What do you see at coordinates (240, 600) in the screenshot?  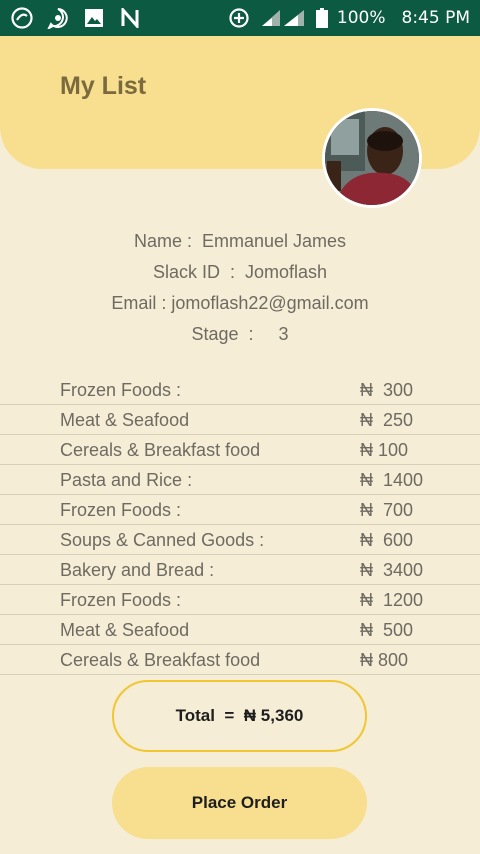 I see `list-item: Frozen Foods : ₦ 1200` at bounding box center [240, 600].